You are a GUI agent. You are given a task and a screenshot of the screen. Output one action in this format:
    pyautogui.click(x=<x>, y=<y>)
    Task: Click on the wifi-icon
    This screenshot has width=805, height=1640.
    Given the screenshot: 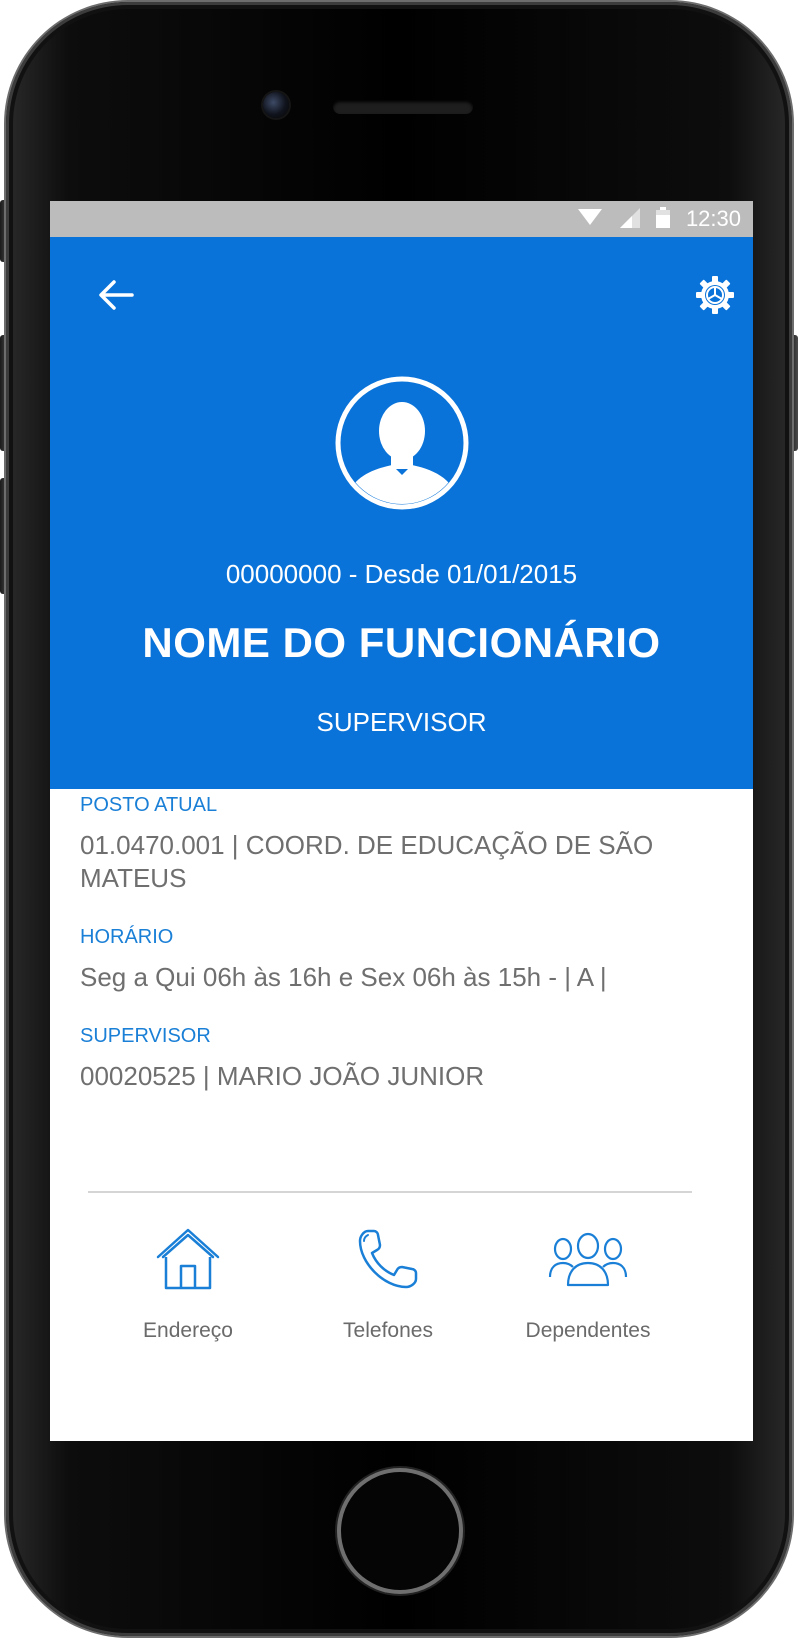 What is the action you would take?
    pyautogui.click(x=589, y=219)
    